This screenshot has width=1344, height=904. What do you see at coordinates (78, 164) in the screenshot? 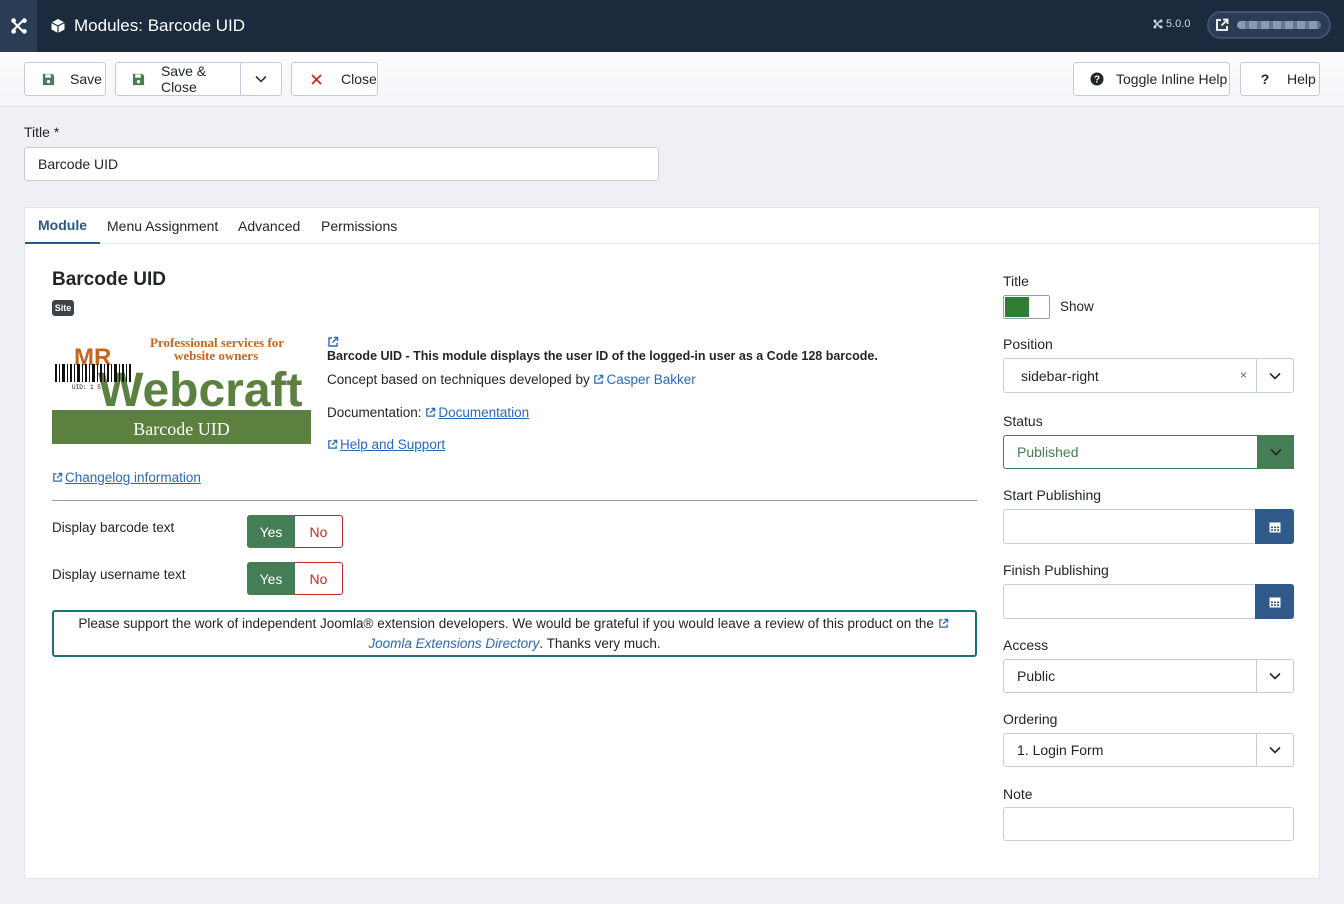
I see `title-input-value: Barcode UID` at bounding box center [78, 164].